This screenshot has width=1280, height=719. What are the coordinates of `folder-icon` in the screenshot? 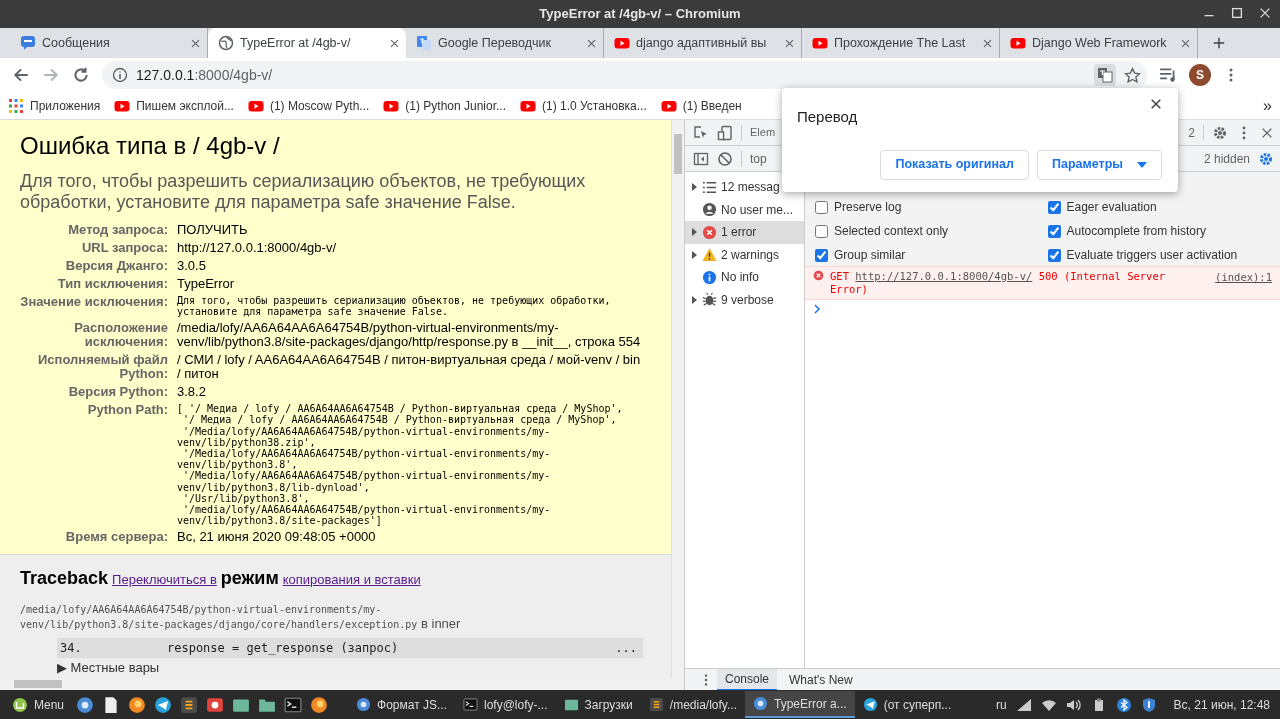 It's located at (571, 704).